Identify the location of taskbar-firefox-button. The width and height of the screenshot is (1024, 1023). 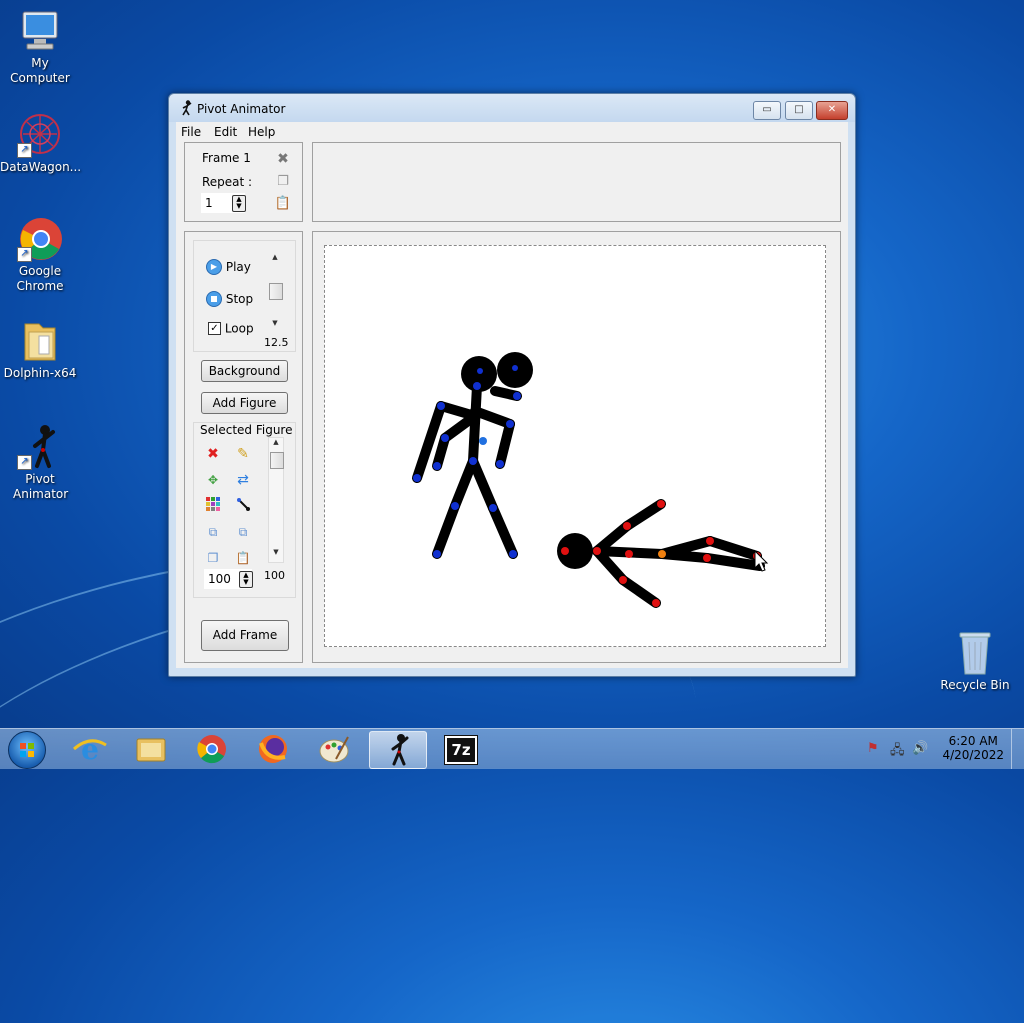
(273, 749).